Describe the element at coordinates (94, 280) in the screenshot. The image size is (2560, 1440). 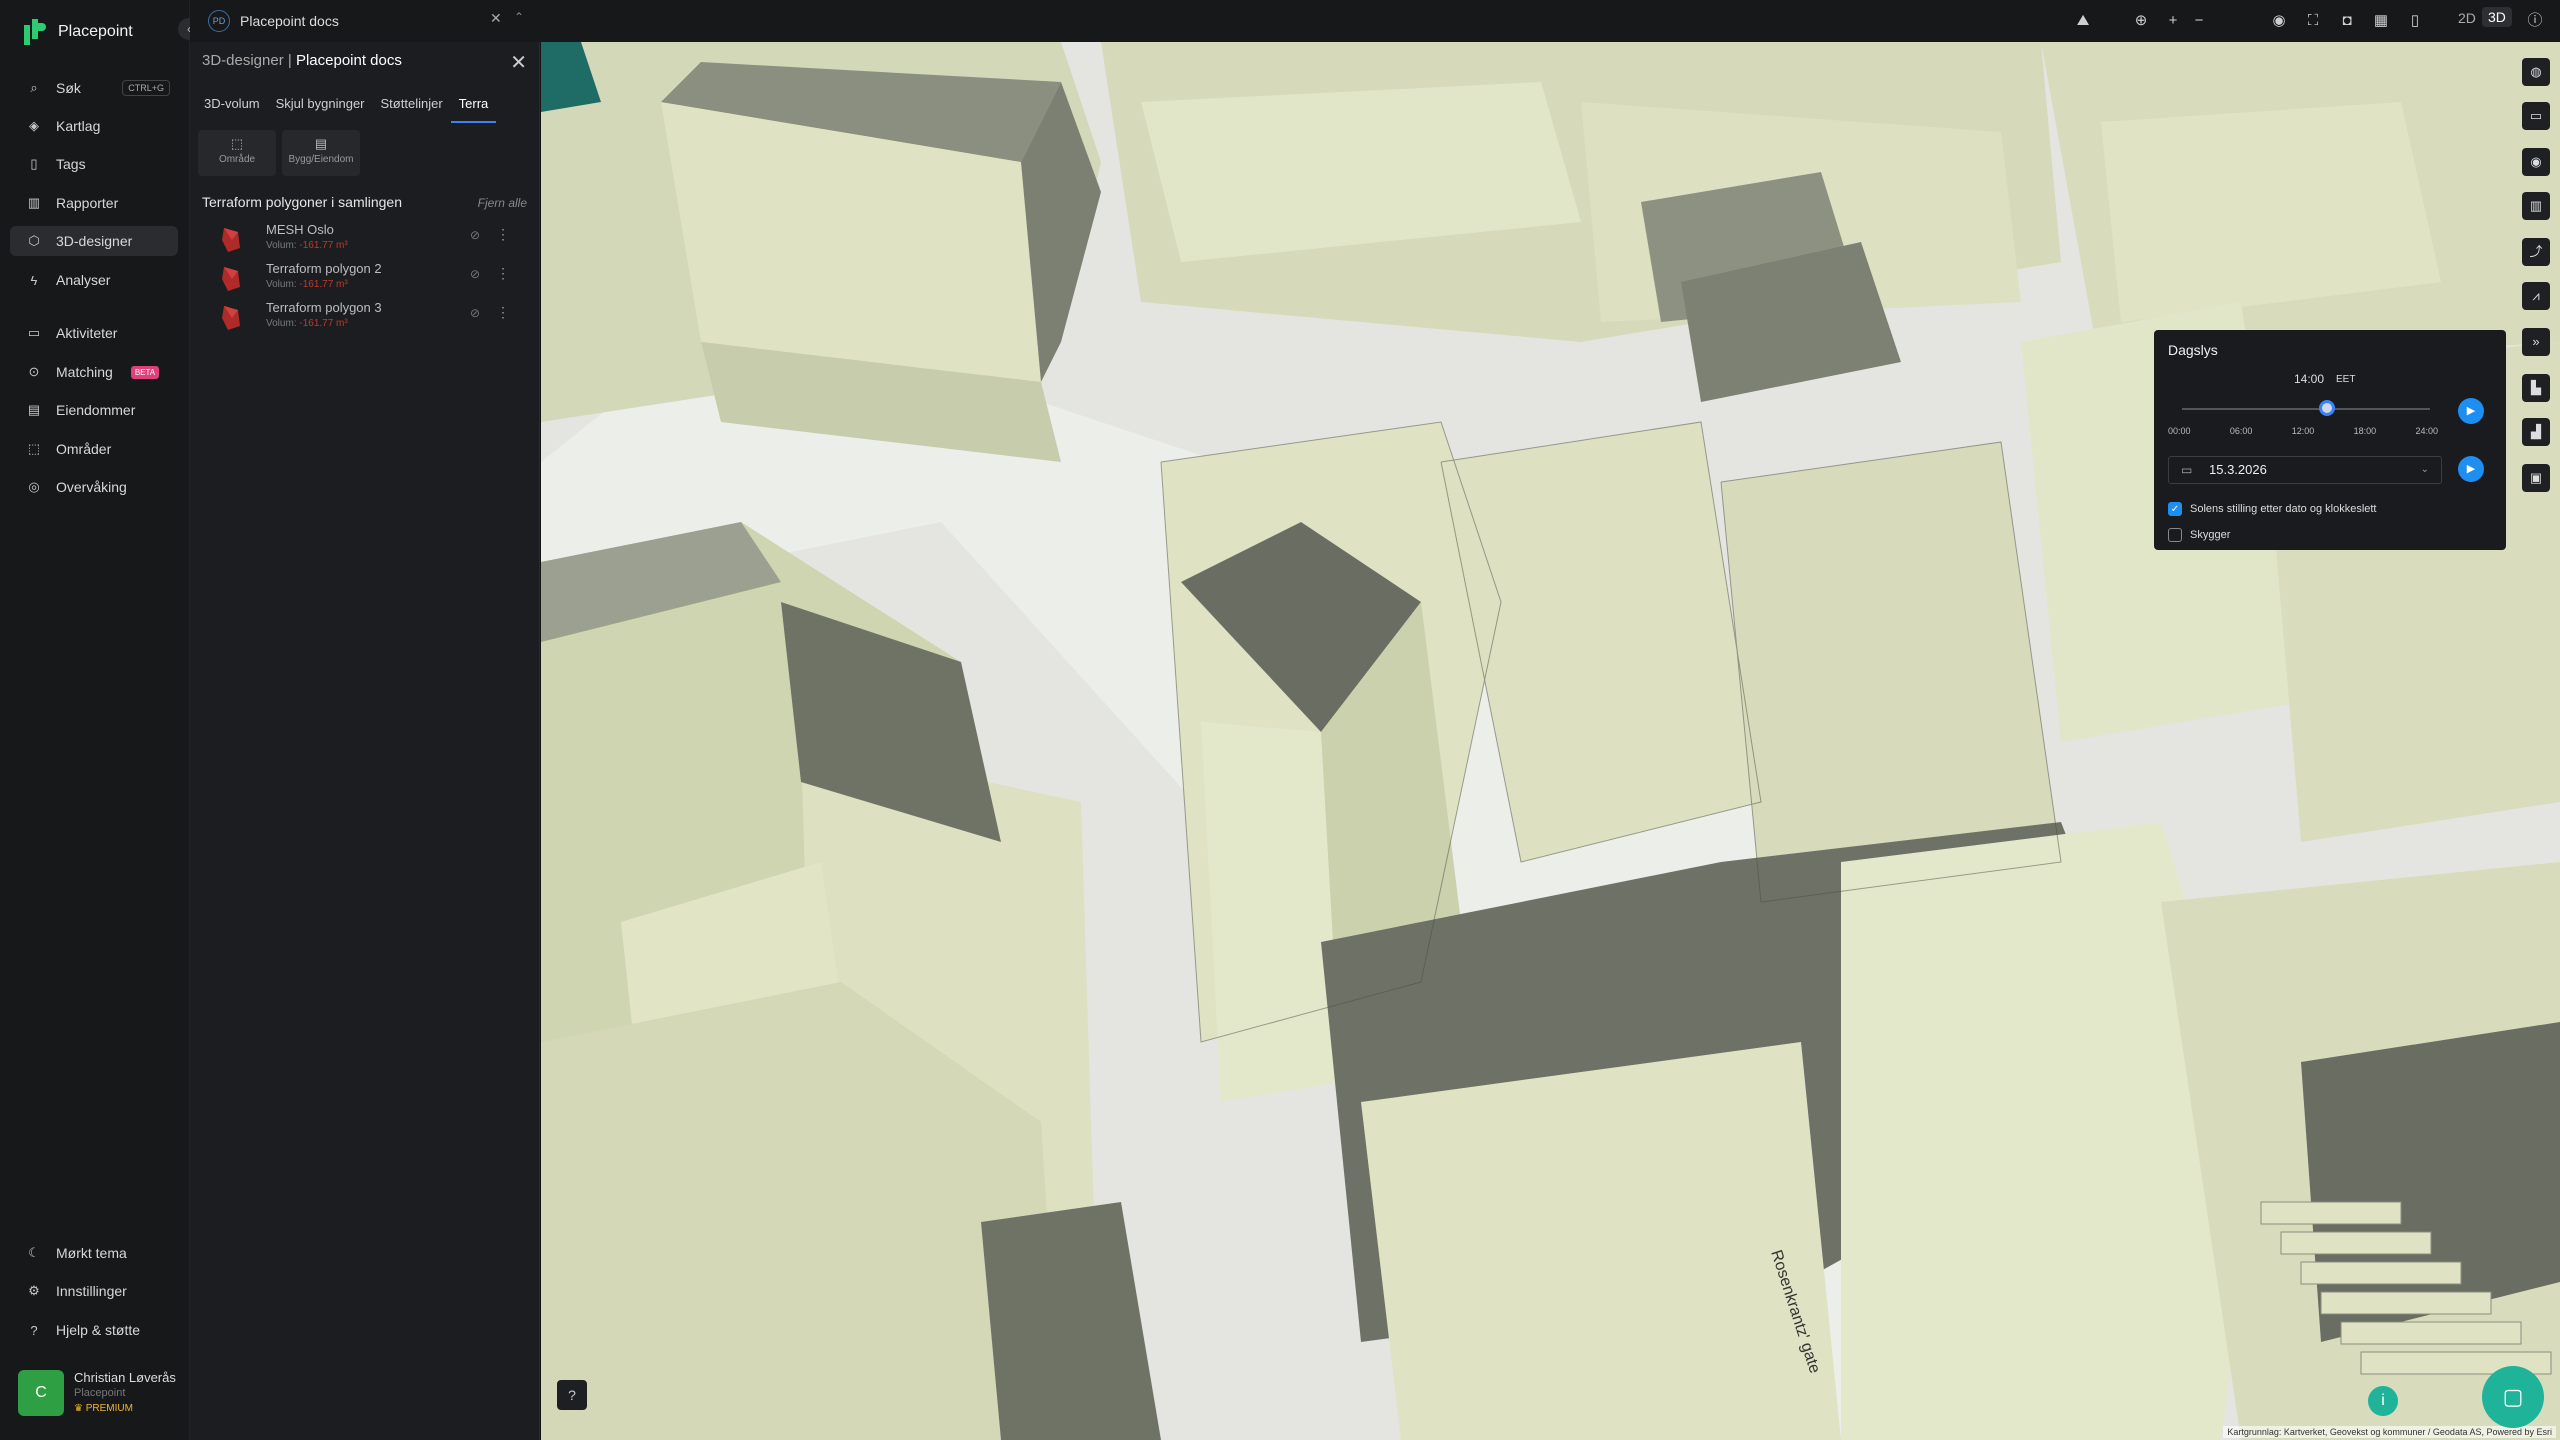
I see `sidebar-item-analyser: ϟ Analyser` at that location.